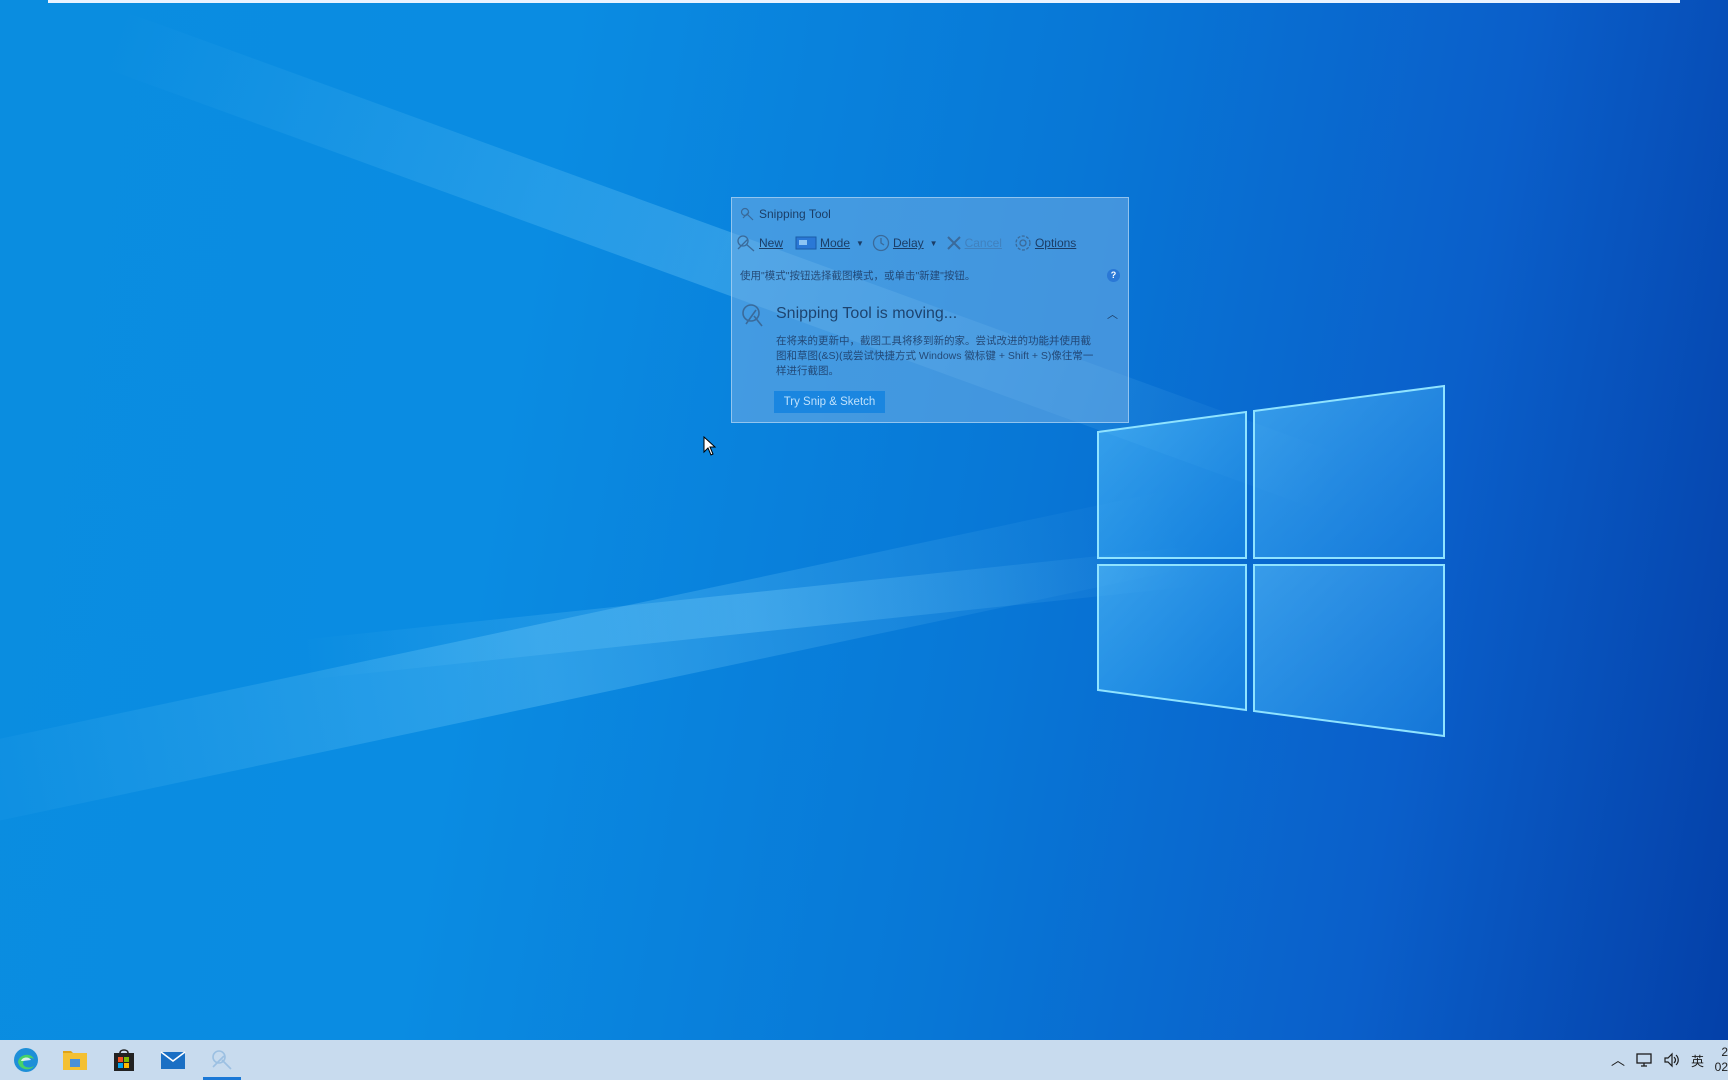 The image size is (1728, 1080). I want to click on options-button: Options, so click(1045, 243).